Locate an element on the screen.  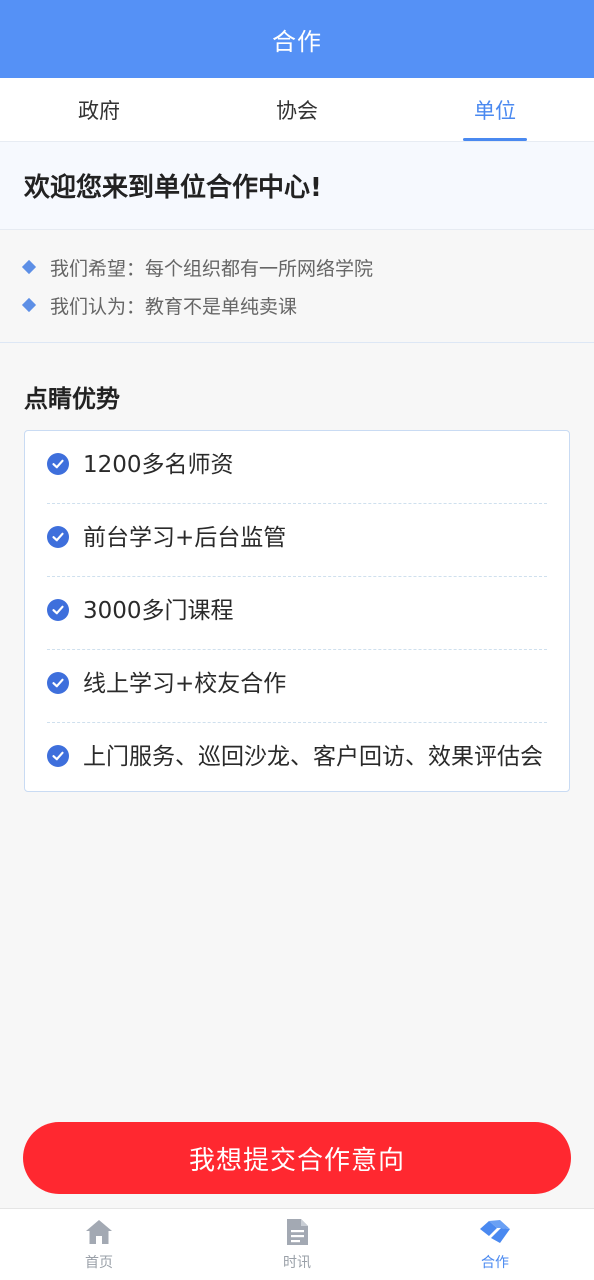
tab-government: 政府 is located at coordinates (99, 109).